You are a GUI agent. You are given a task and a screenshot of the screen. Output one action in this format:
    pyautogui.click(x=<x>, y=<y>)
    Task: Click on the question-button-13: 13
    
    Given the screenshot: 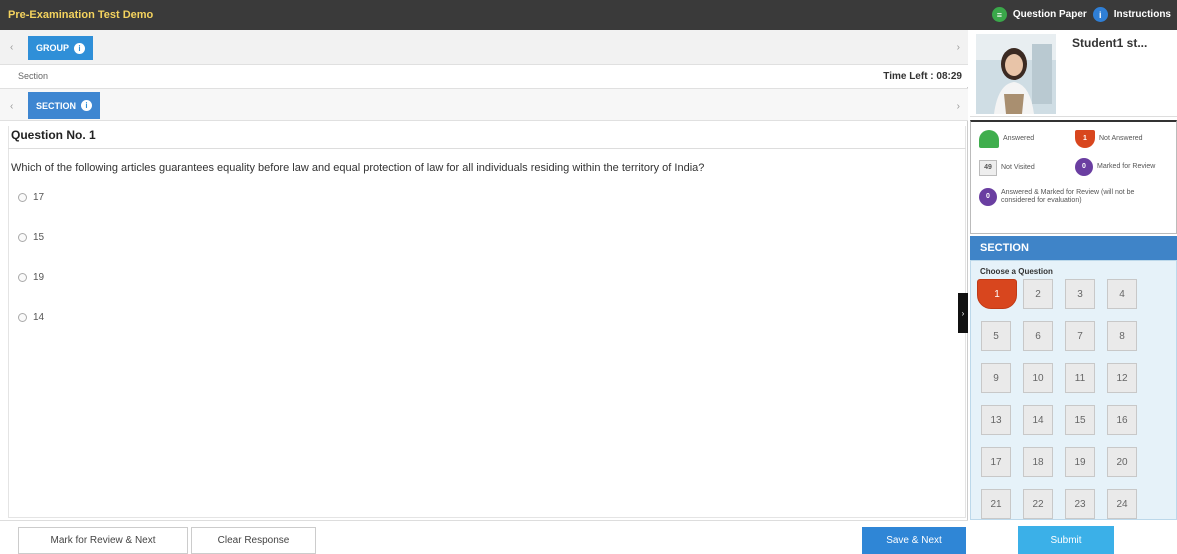 What is the action you would take?
    pyautogui.click(x=996, y=420)
    